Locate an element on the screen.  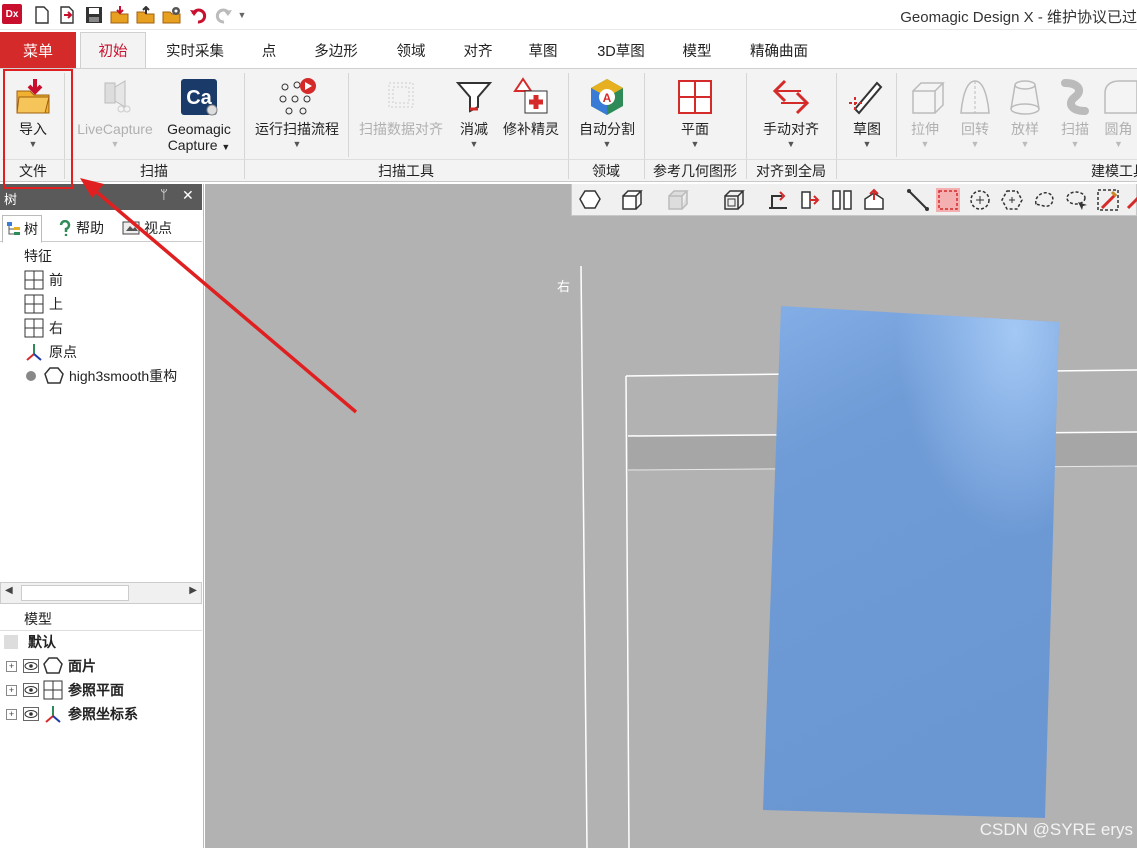
paint-brush-select-icon is located at coordinates (1108, 200).